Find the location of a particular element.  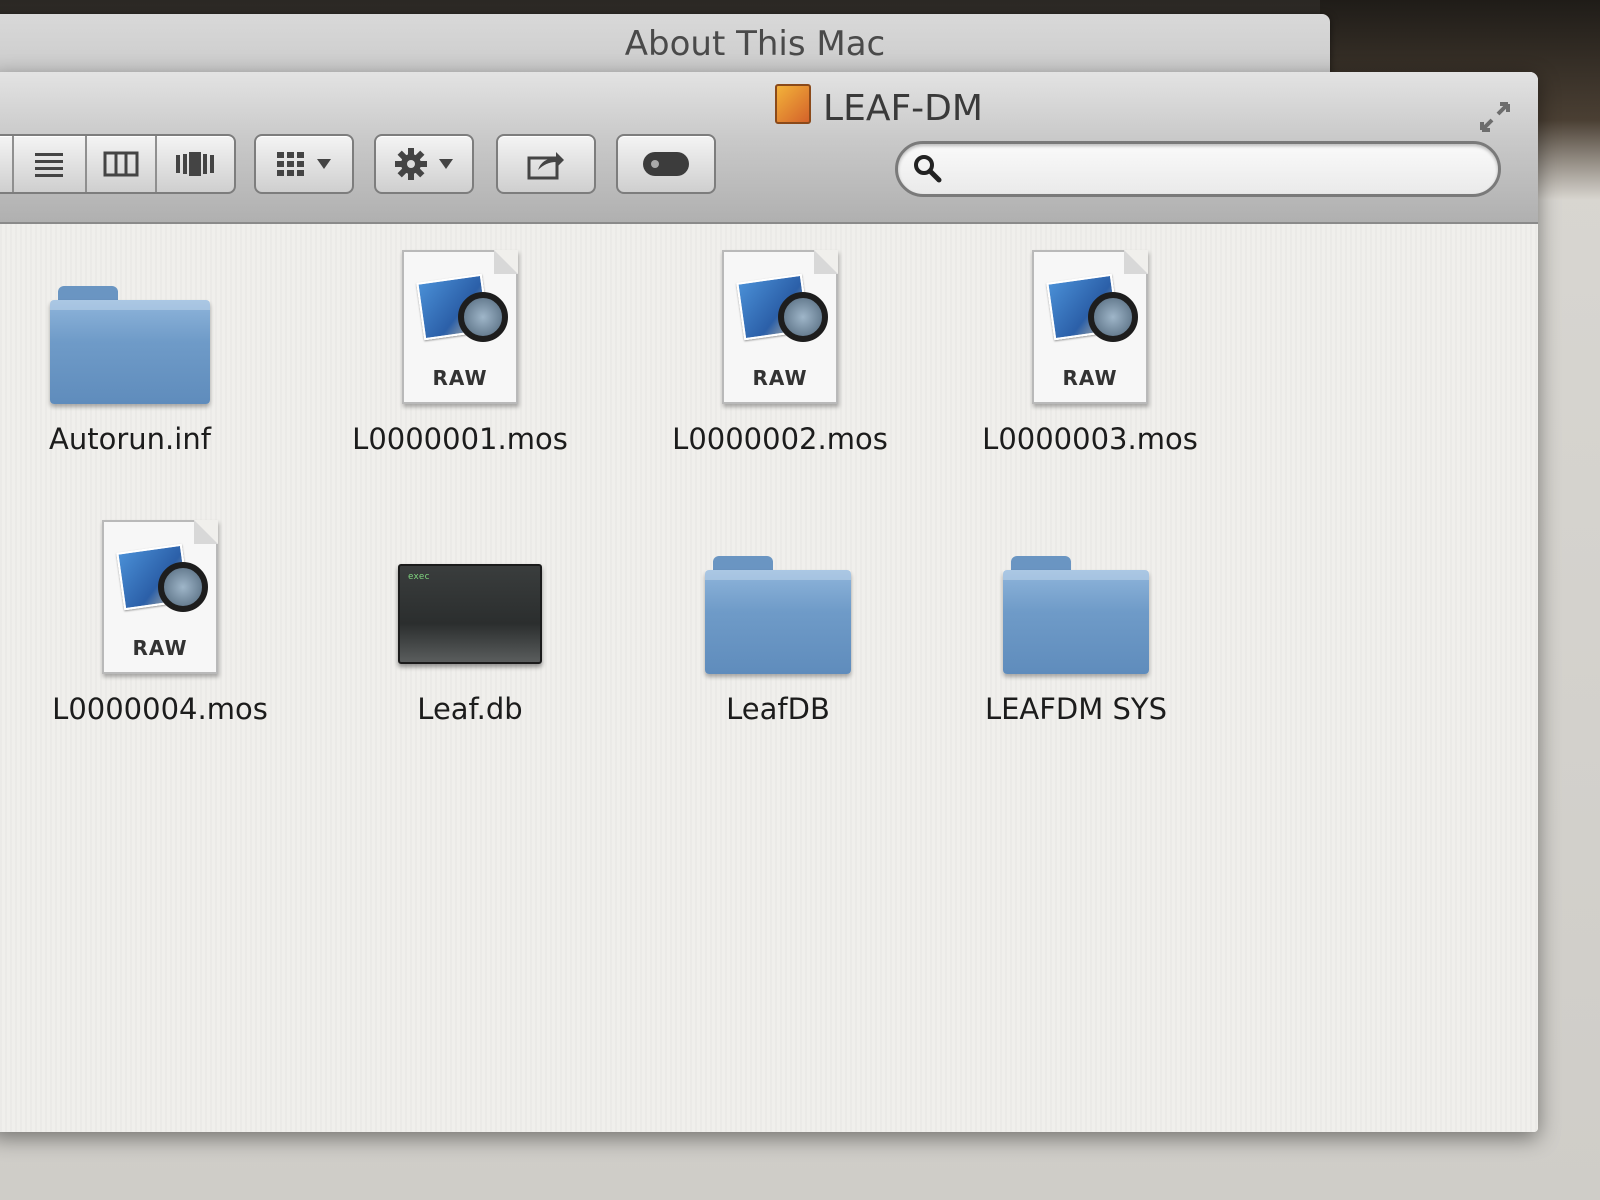

file-item-l0000003: RAW L0000003.mos is located at coordinates (1090, 350).